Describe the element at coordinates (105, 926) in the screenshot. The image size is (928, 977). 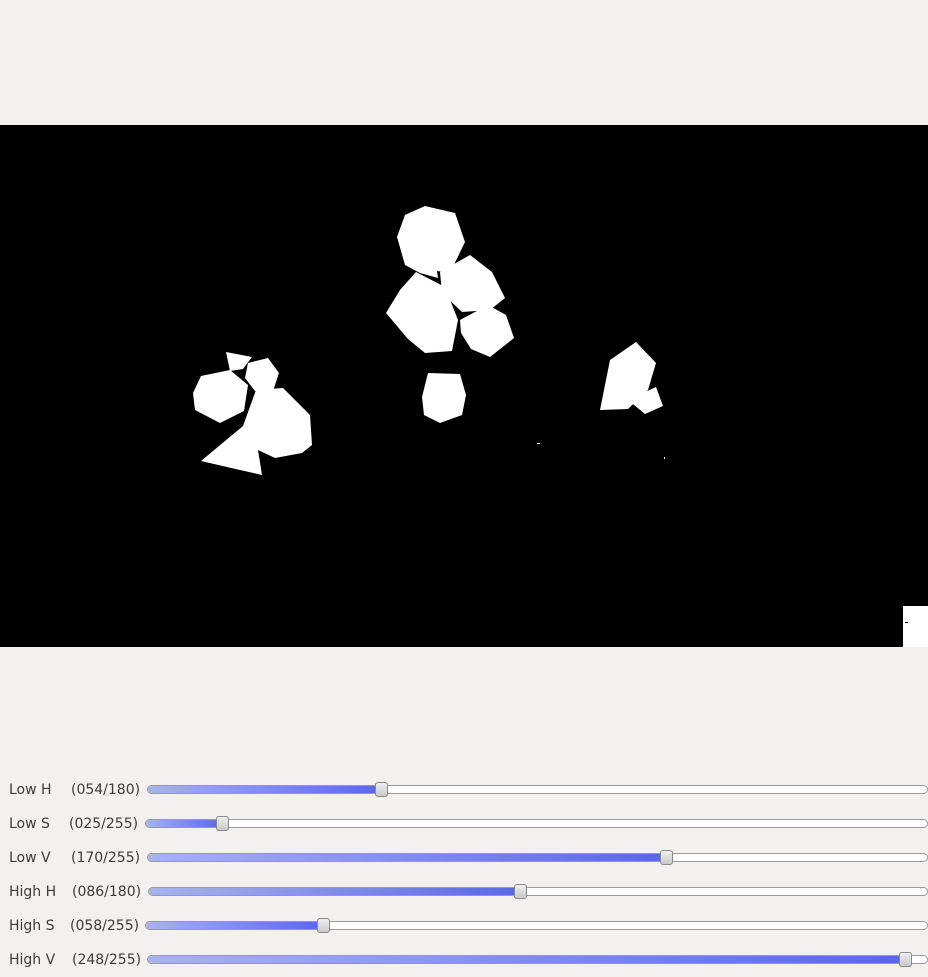
I see `trackbar-value-text: (058/255)` at that location.